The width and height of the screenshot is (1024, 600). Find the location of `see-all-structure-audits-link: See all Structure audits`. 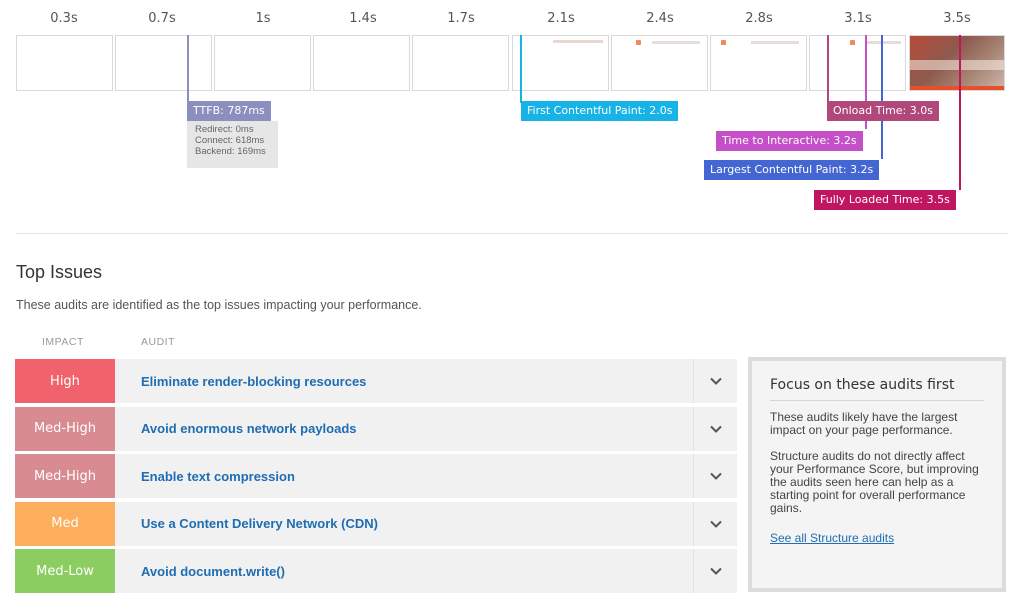

see-all-structure-audits-link: See all Structure audits is located at coordinates (877, 538).